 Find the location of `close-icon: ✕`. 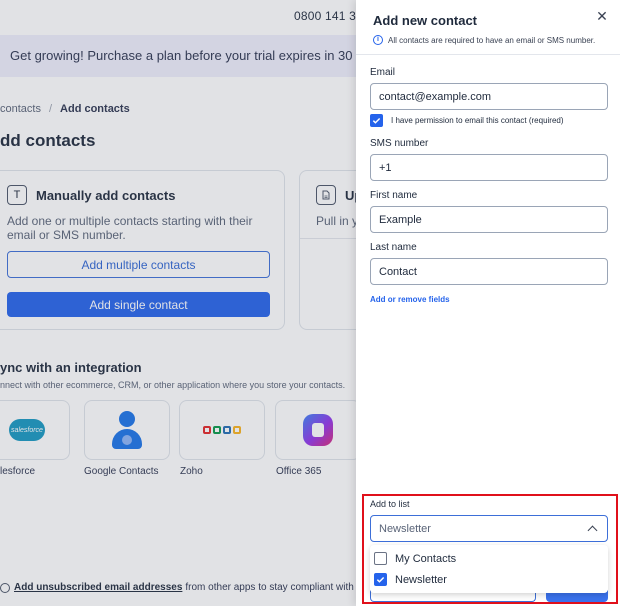

close-icon: ✕ is located at coordinates (602, 16).